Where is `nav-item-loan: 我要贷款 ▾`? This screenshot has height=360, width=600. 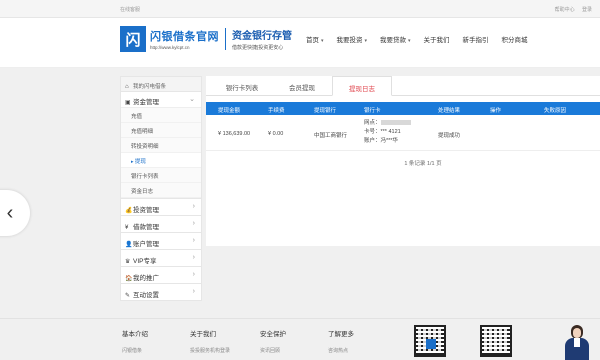 nav-item-loan: 我要贷款 ▾ is located at coordinates (395, 39).